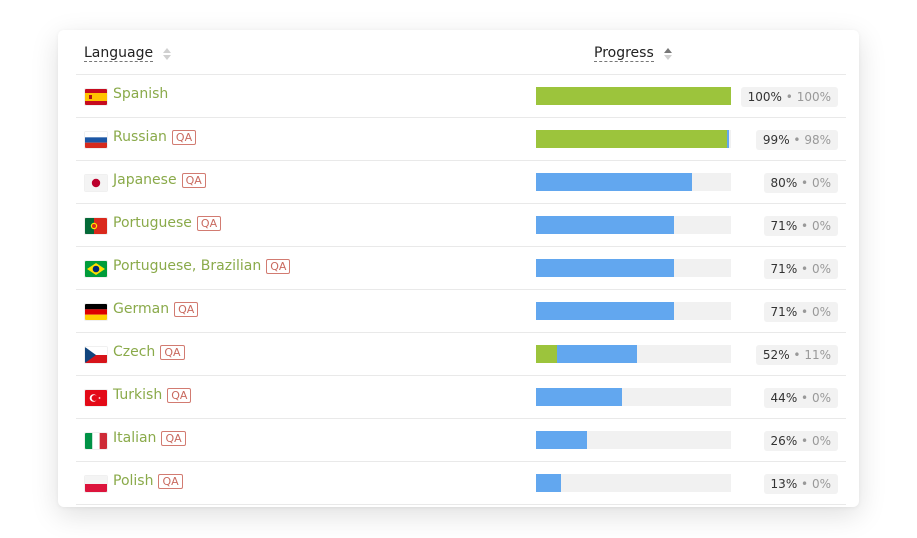  What do you see at coordinates (461, 397) in the screenshot?
I see `table-row: Turkish QA 44% • 0%` at bounding box center [461, 397].